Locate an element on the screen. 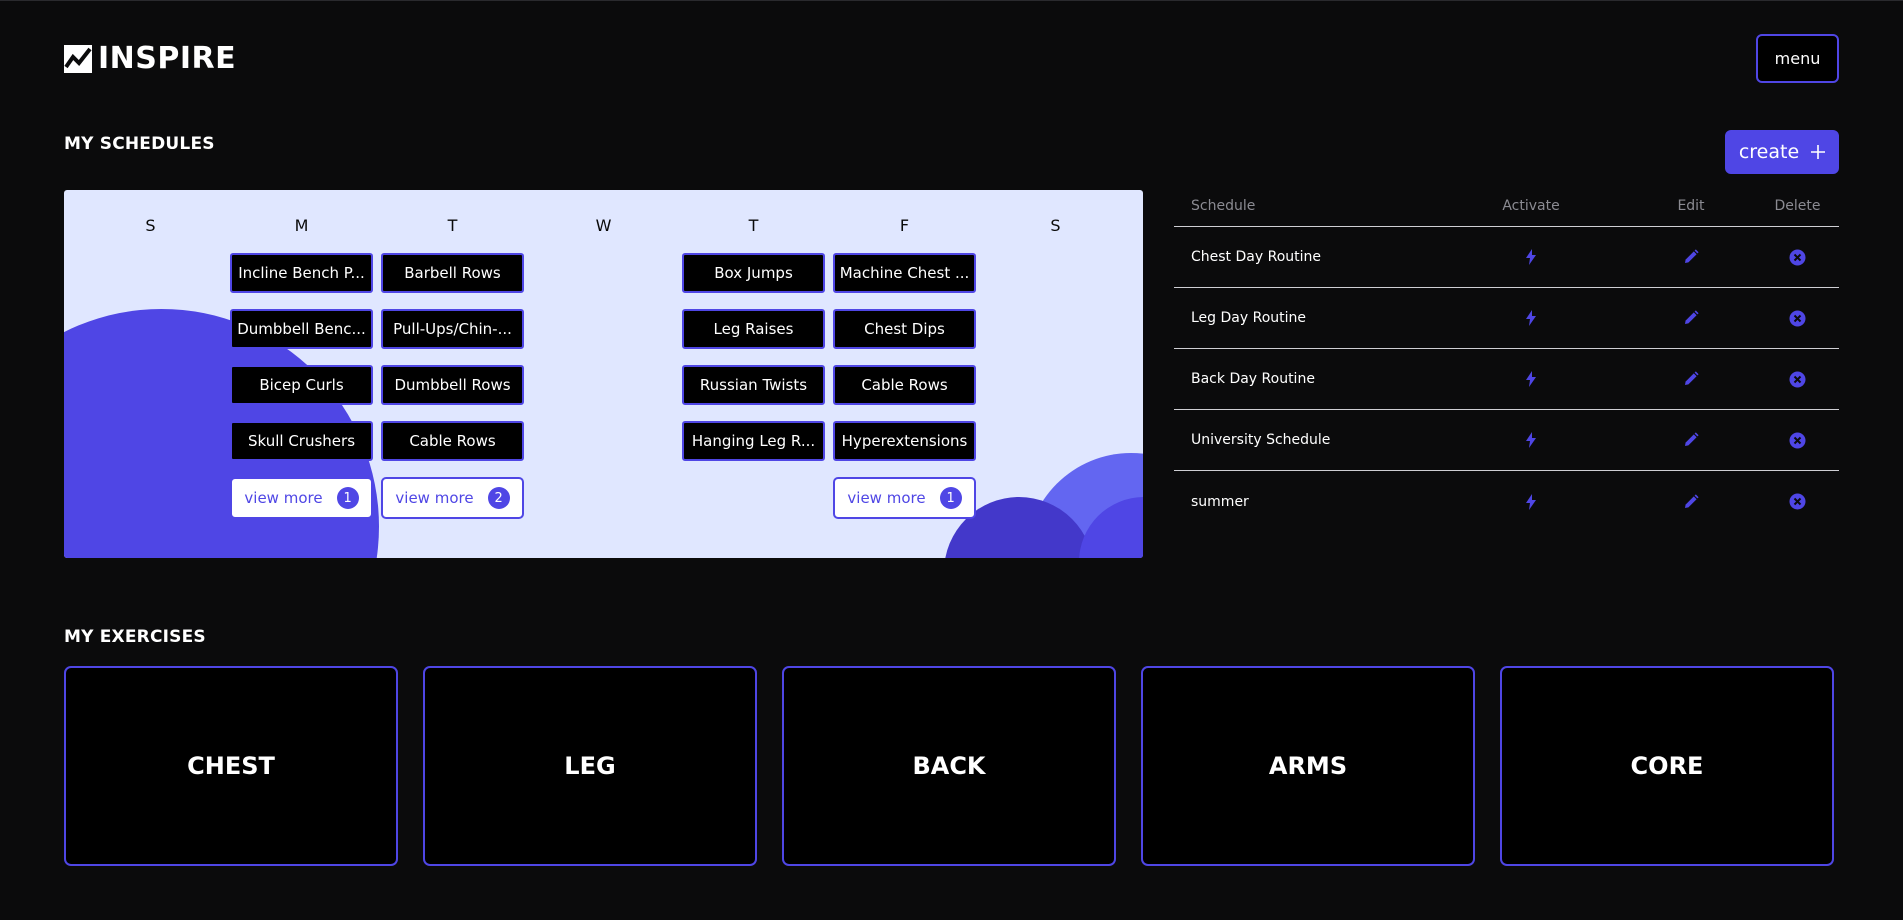 This screenshot has width=1903, height=920. create-schedule-button: create is located at coordinates (1782, 152).